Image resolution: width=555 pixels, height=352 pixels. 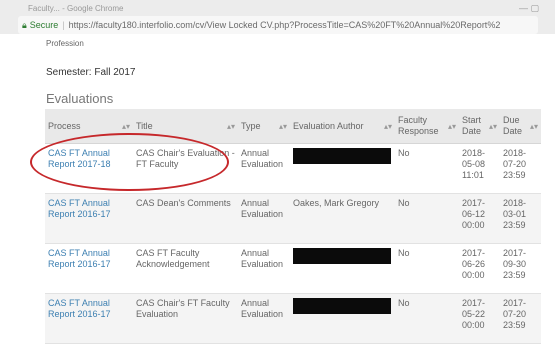 I want to click on start-date-cell: 2018-05-08 11:01, so click(x=474, y=164).